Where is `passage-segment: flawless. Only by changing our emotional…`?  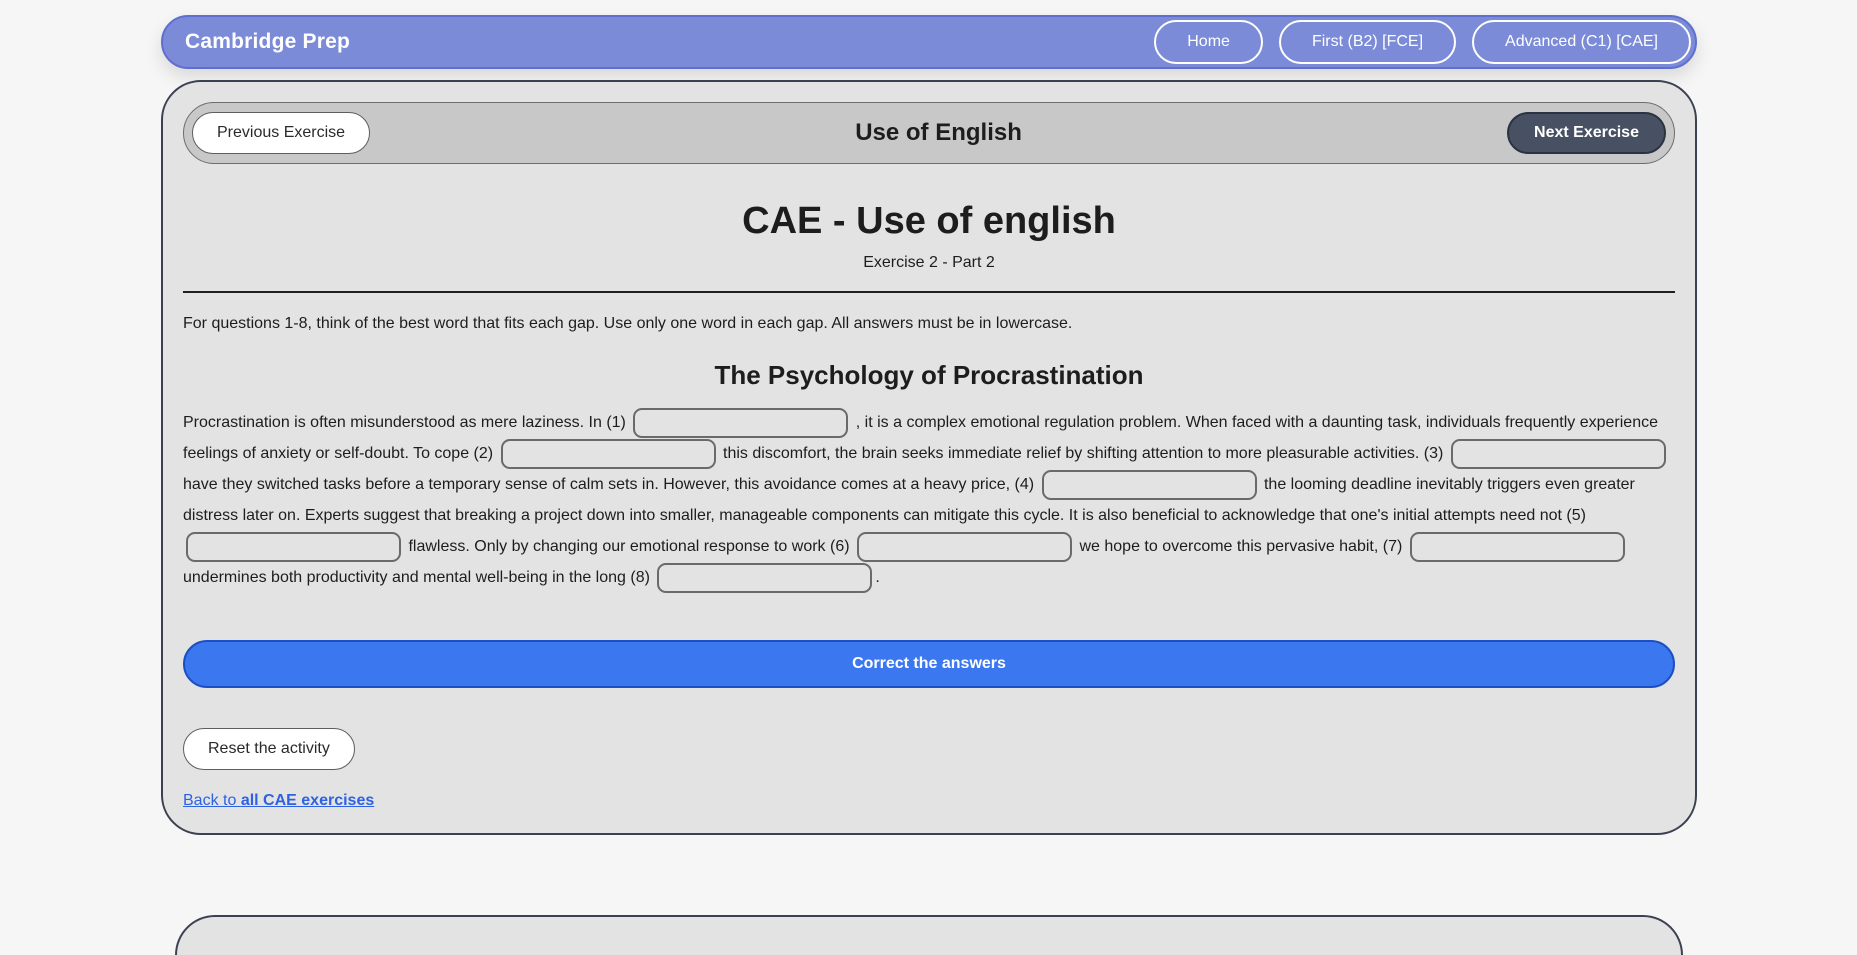 passage-segment: flawless. Only by changing our emotional… is located at coordinates (629, 546).